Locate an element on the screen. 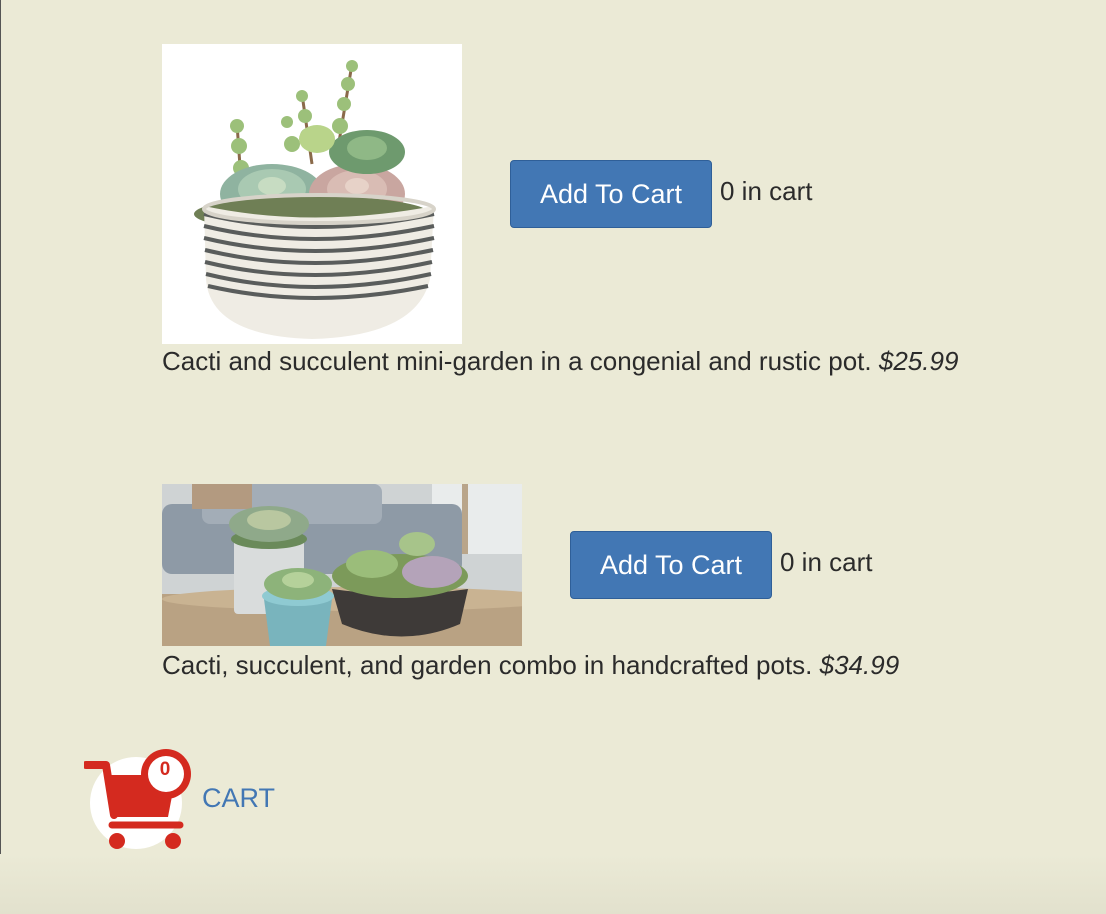 The width and height of the screenshot is (1106, 914). product-image-succulent-combo is located at coordinates (342, 565).